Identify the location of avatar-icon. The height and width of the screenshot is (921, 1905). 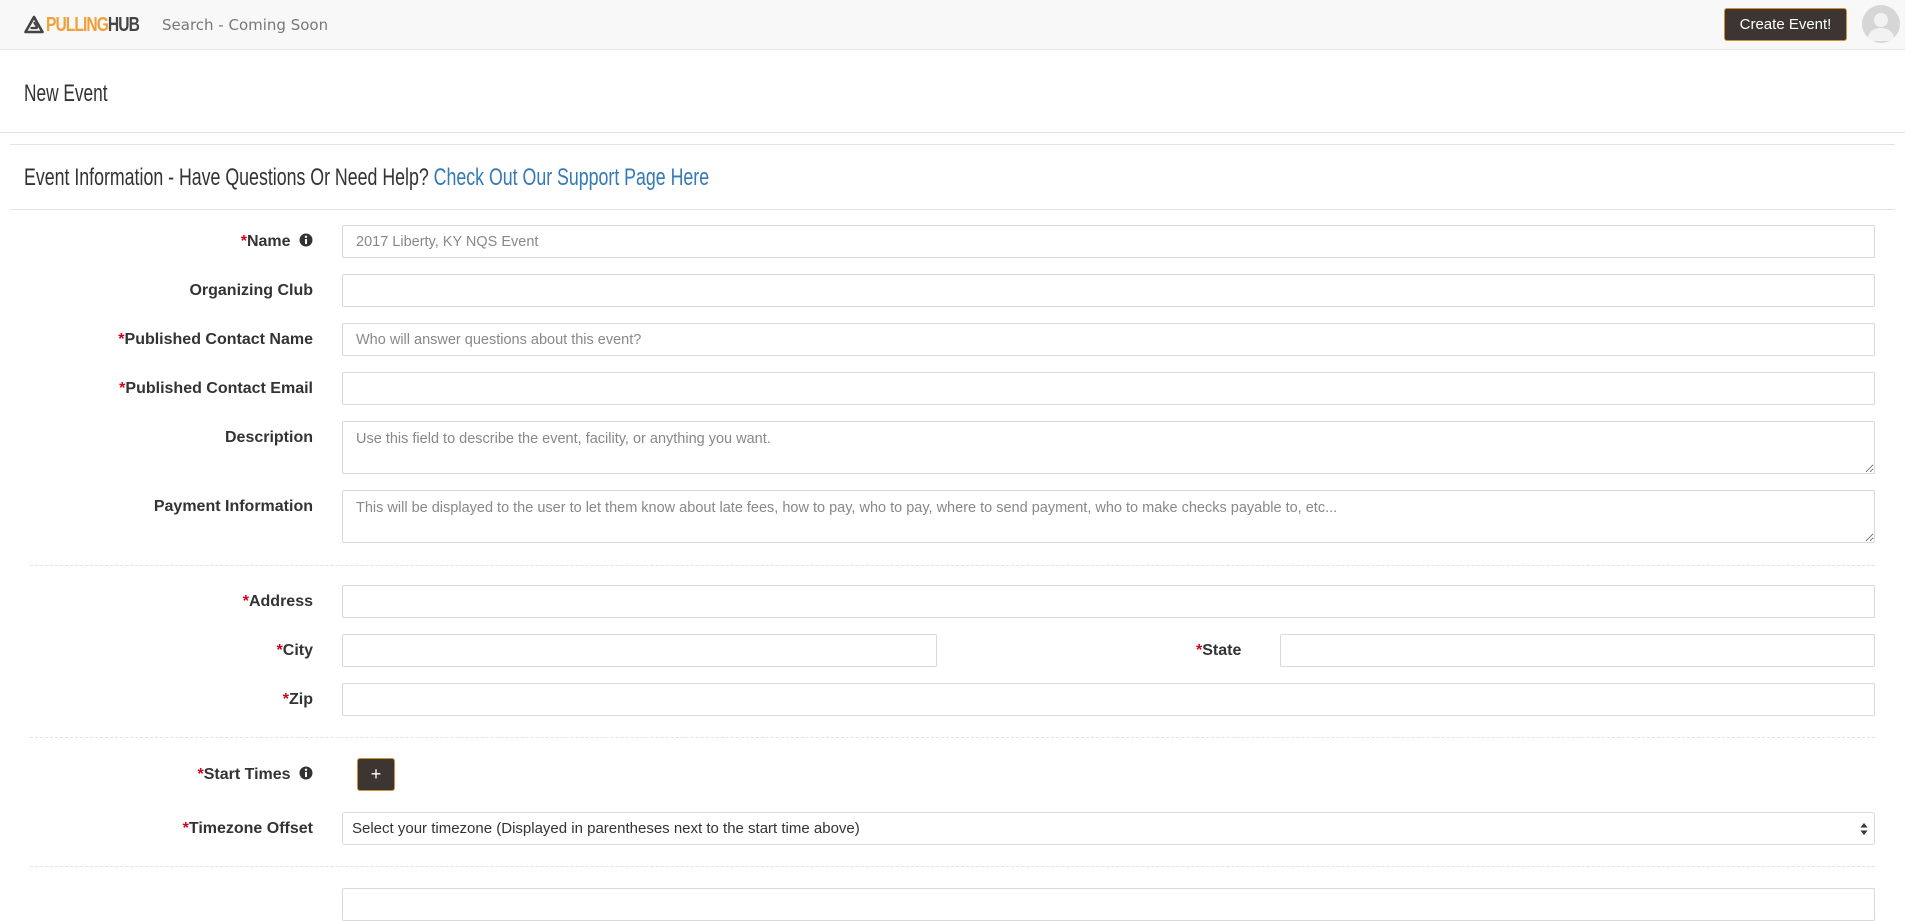
(1881, 24).